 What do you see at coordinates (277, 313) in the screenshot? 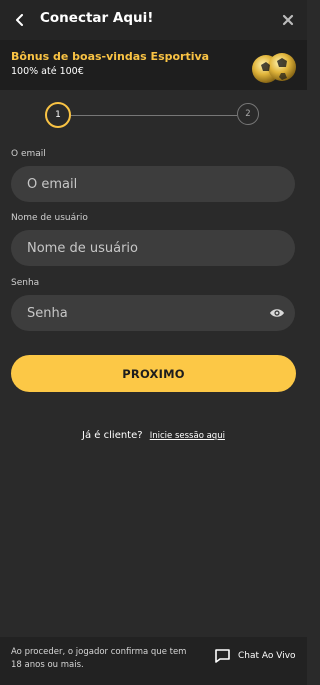
I see `eye-icon` at bounding box center [277, 313].